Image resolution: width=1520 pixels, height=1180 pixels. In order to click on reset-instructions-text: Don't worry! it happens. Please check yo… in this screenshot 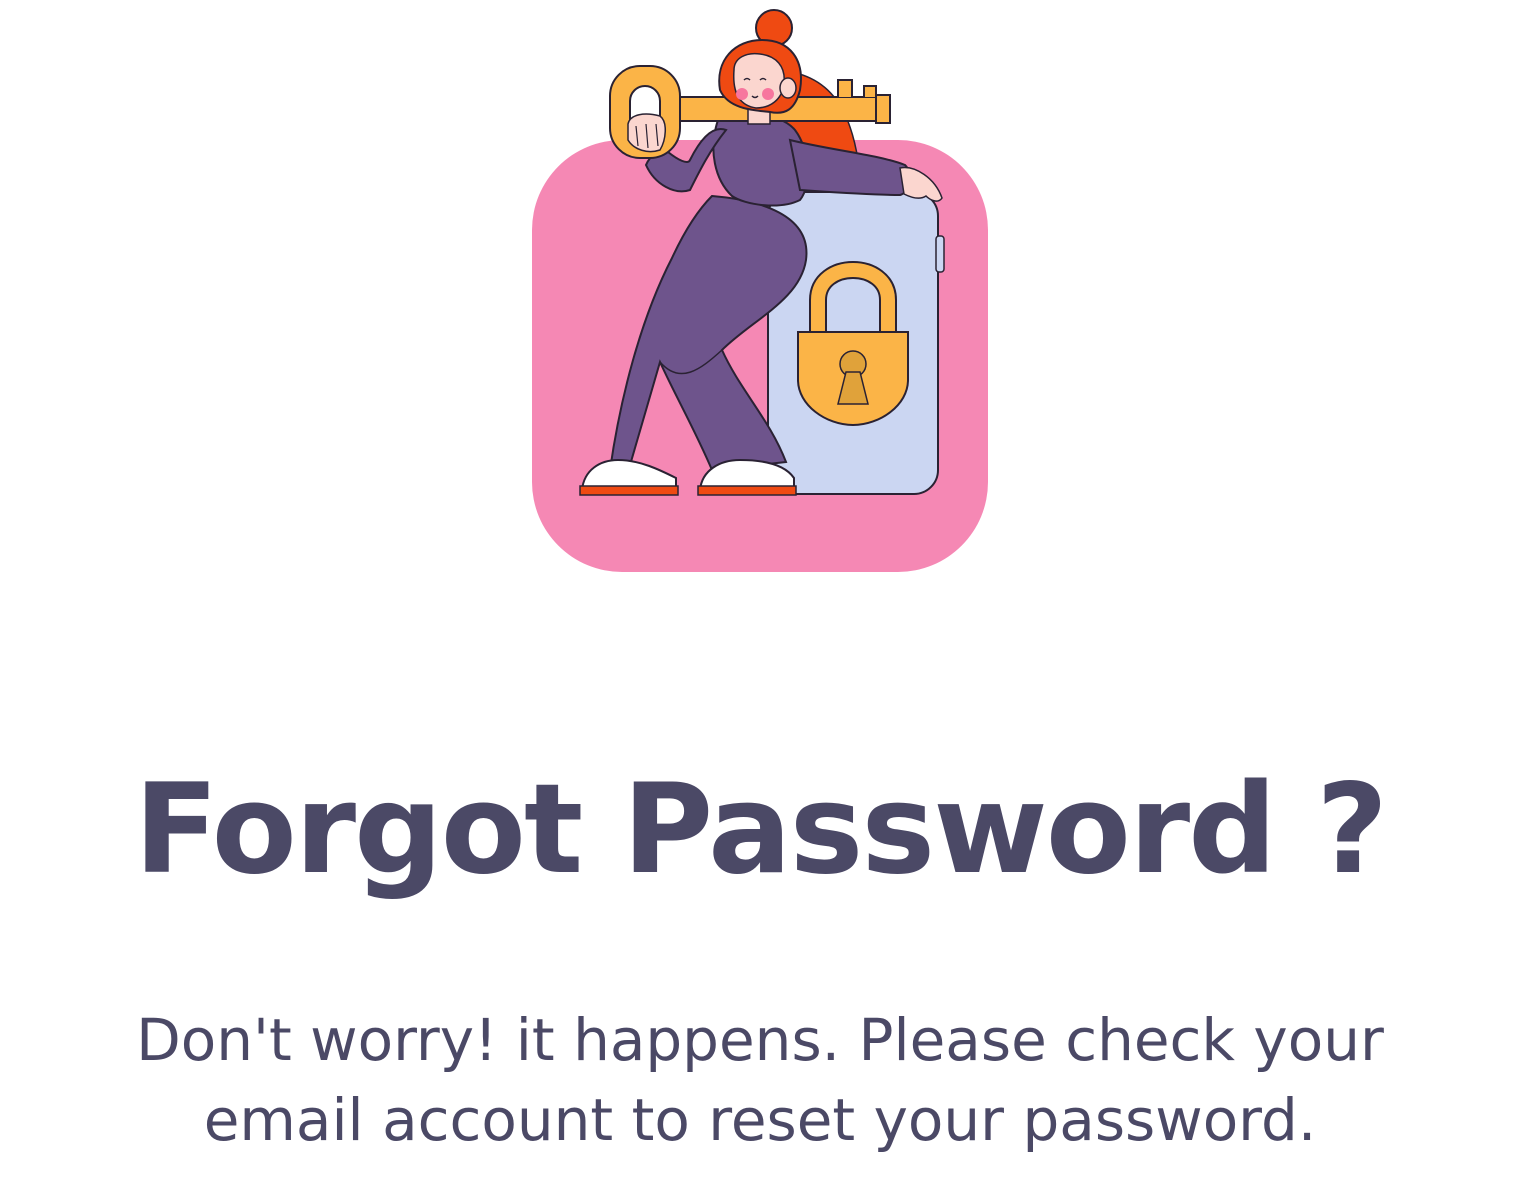, I will do `click(760, 1080)`.